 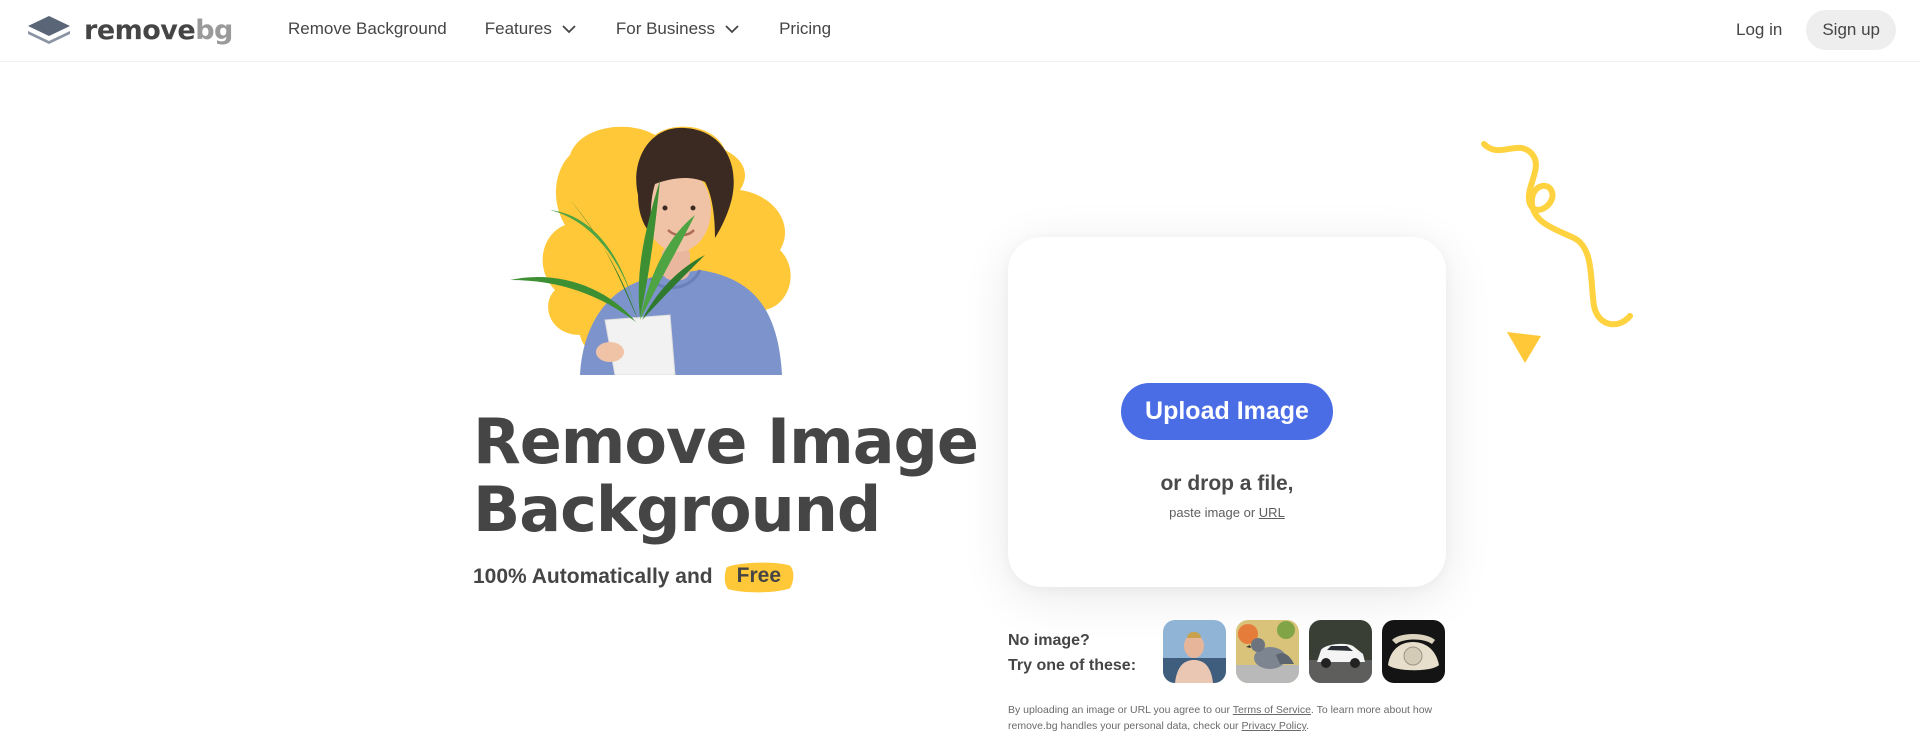 What do you see at coordinates (367, 29) in the screenshot?
I see `nav-remove-background: Remove Background` at bounding box center [367, 29].